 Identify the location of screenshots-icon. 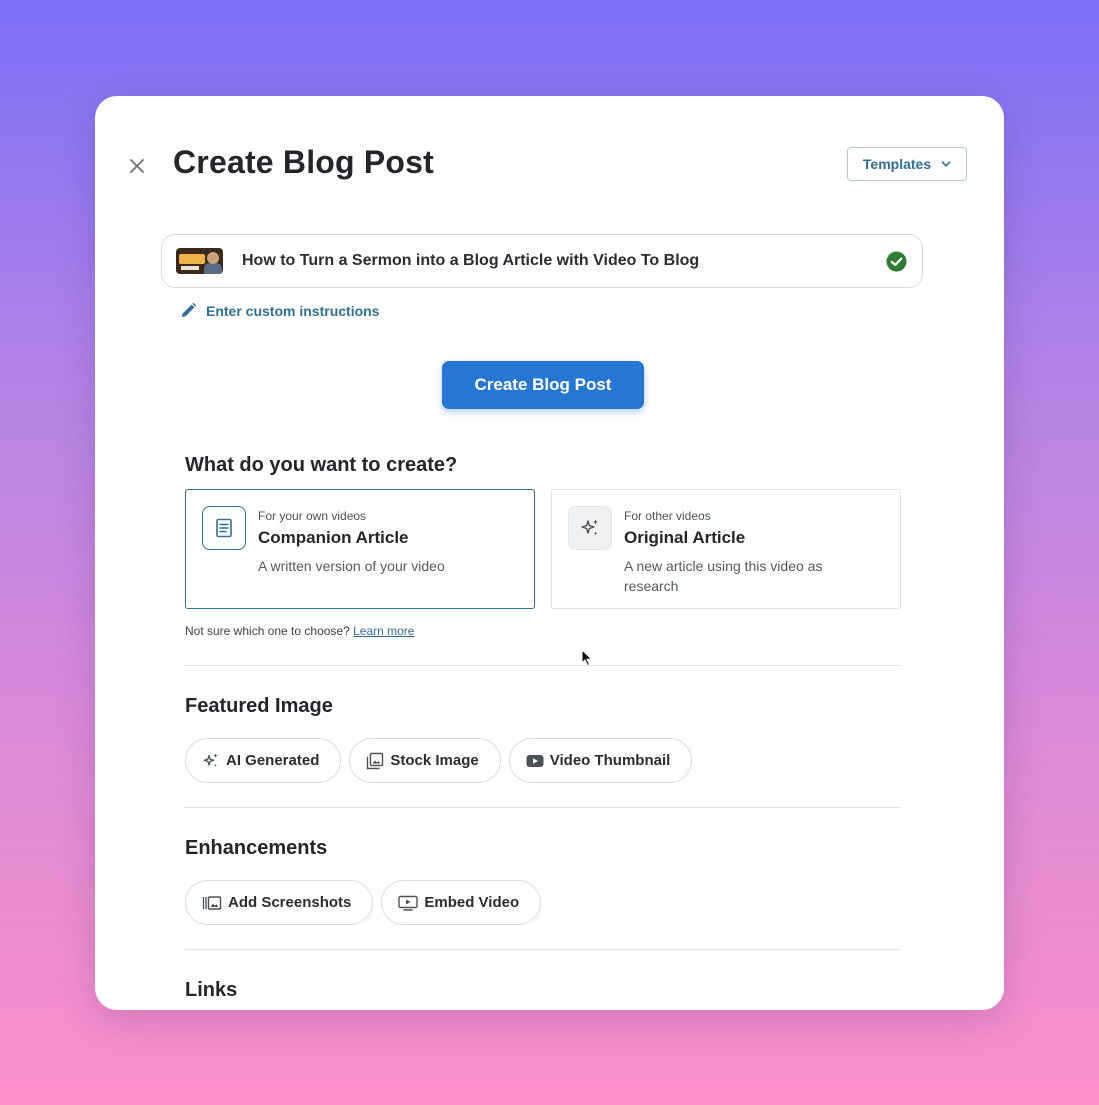
(212, 902).